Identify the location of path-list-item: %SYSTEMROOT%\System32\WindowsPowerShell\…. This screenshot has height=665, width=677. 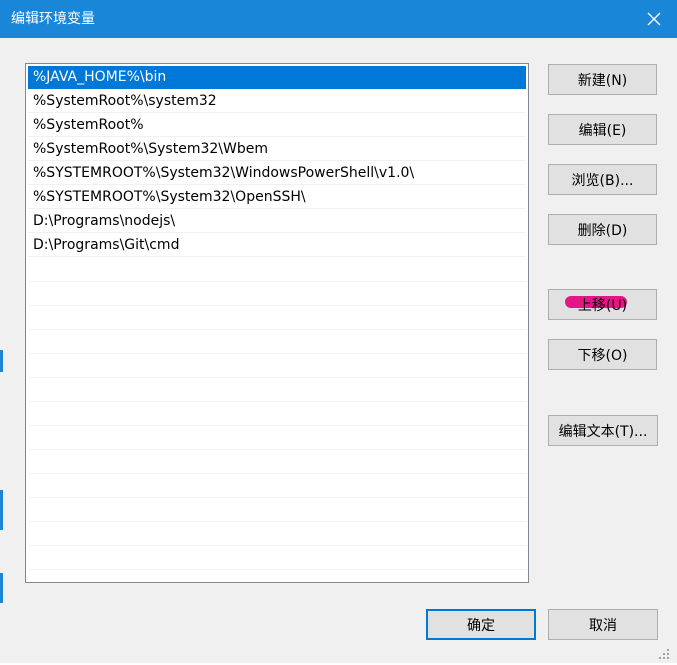
(277, 173).